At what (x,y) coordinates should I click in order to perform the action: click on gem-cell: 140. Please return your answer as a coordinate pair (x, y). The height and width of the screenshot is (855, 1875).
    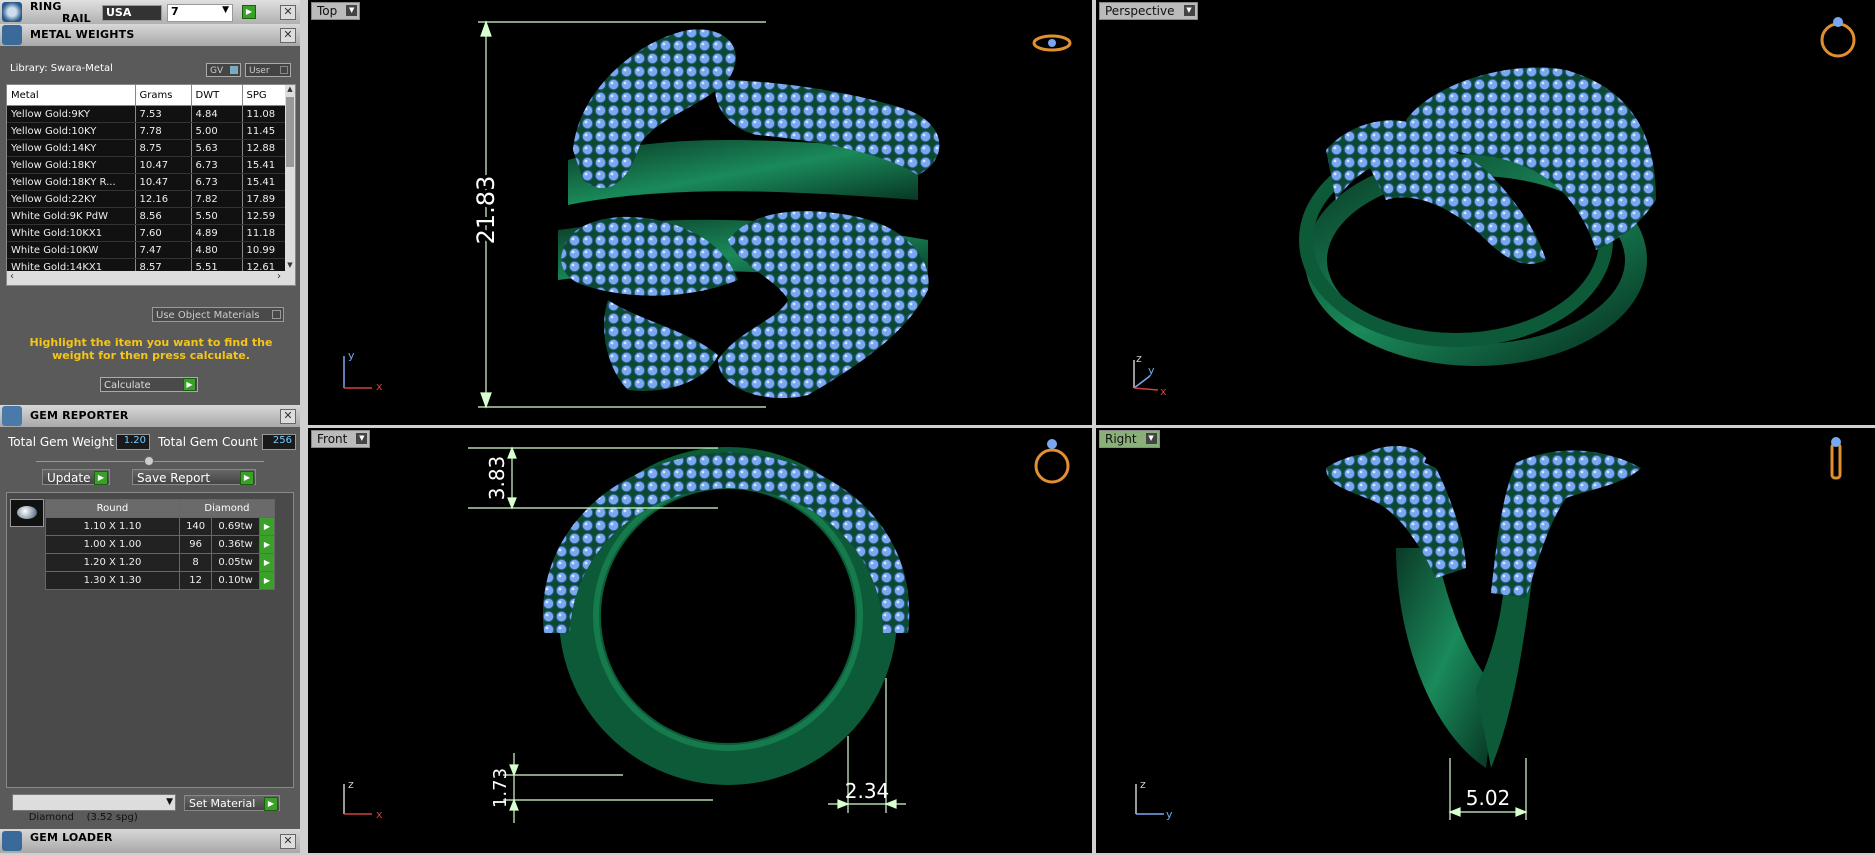
    Looking at the image, I should click on (195, 526).